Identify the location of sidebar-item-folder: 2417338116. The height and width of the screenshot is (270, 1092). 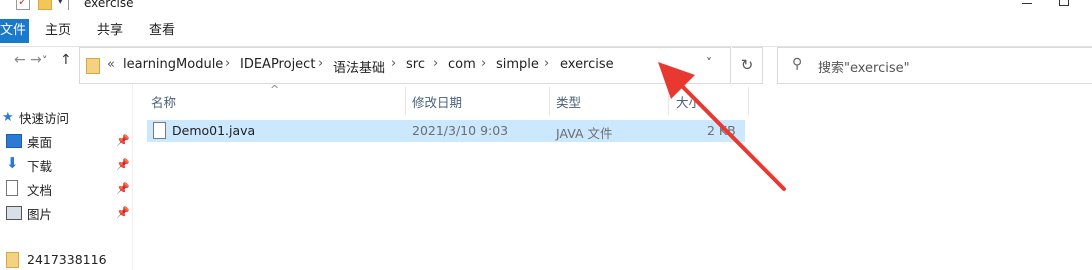
(67, 259).